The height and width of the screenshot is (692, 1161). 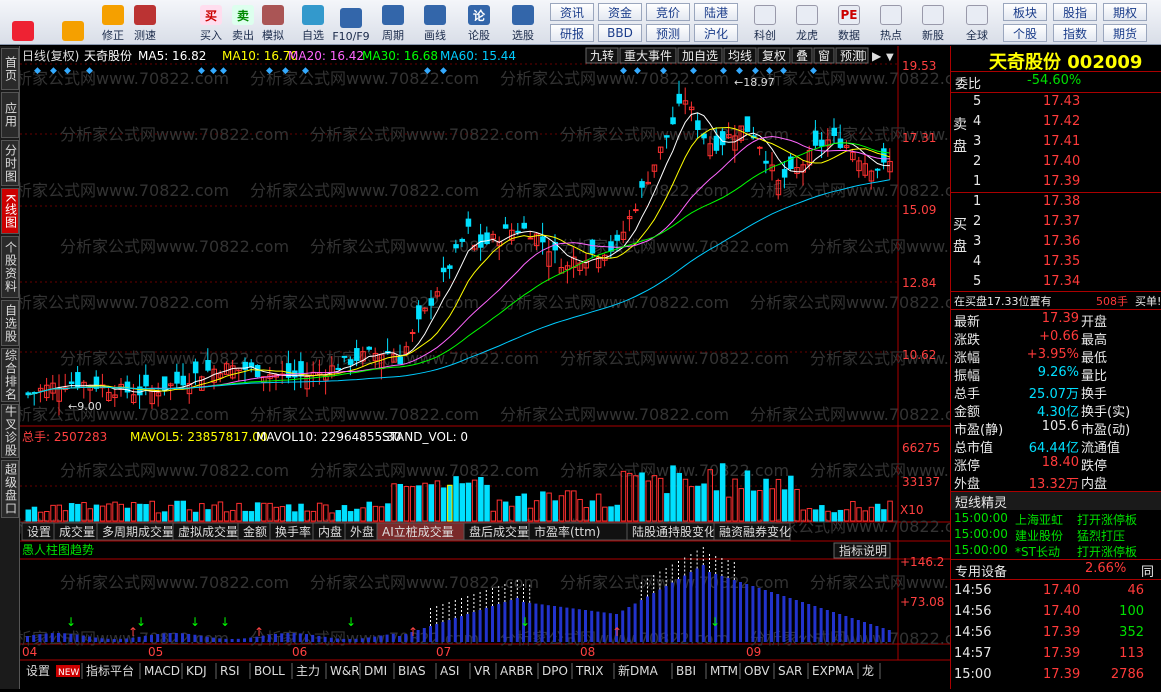 I want to click on left-tab-0: 首页, so click(x=10, y=69).